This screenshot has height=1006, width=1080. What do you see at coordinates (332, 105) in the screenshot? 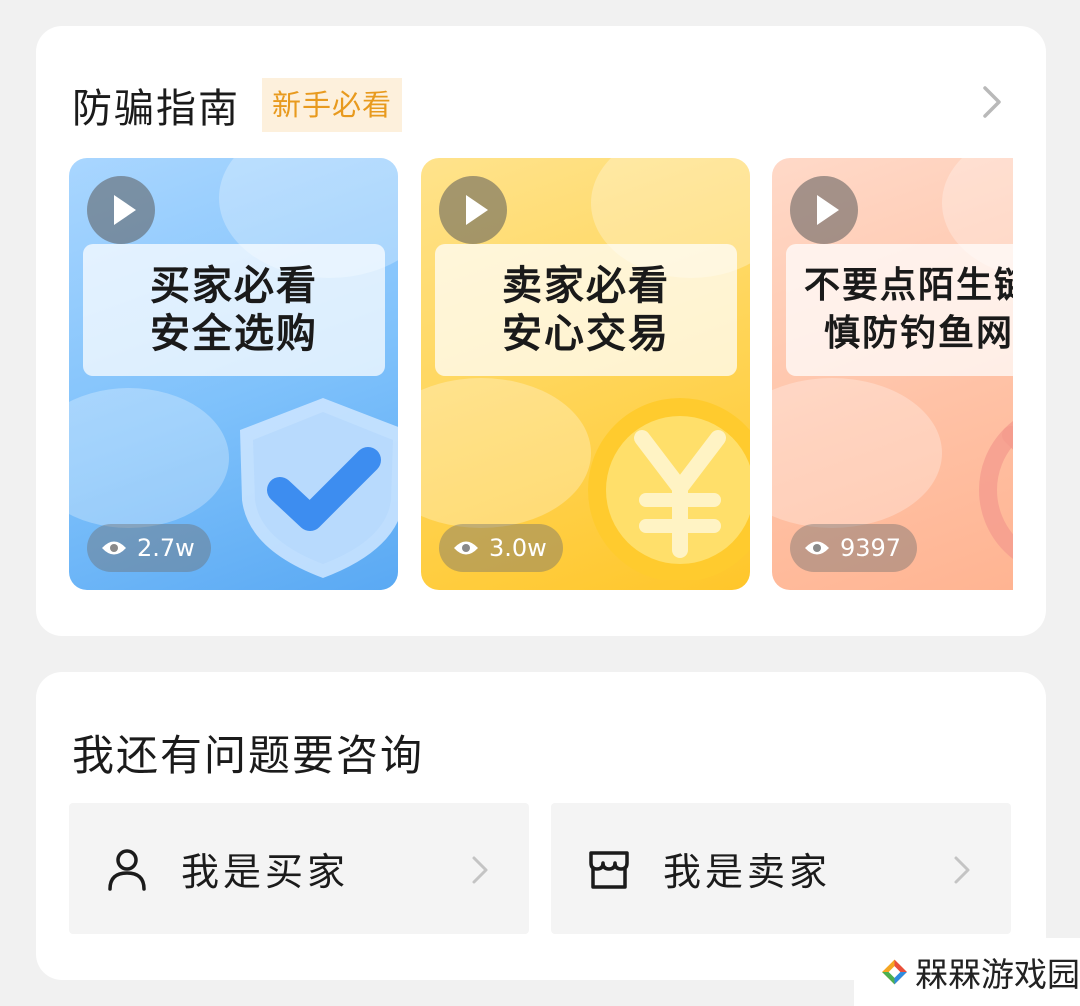
I see `newbie-badge: 新手必看` at bounding box center [332, 105].